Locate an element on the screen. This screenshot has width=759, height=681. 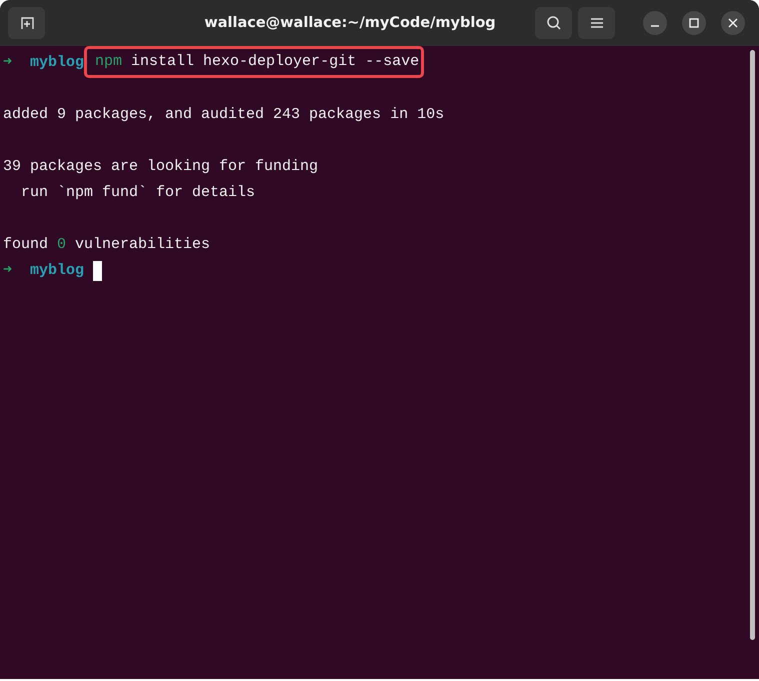
maximize-button is located at coordinates (694, 23).